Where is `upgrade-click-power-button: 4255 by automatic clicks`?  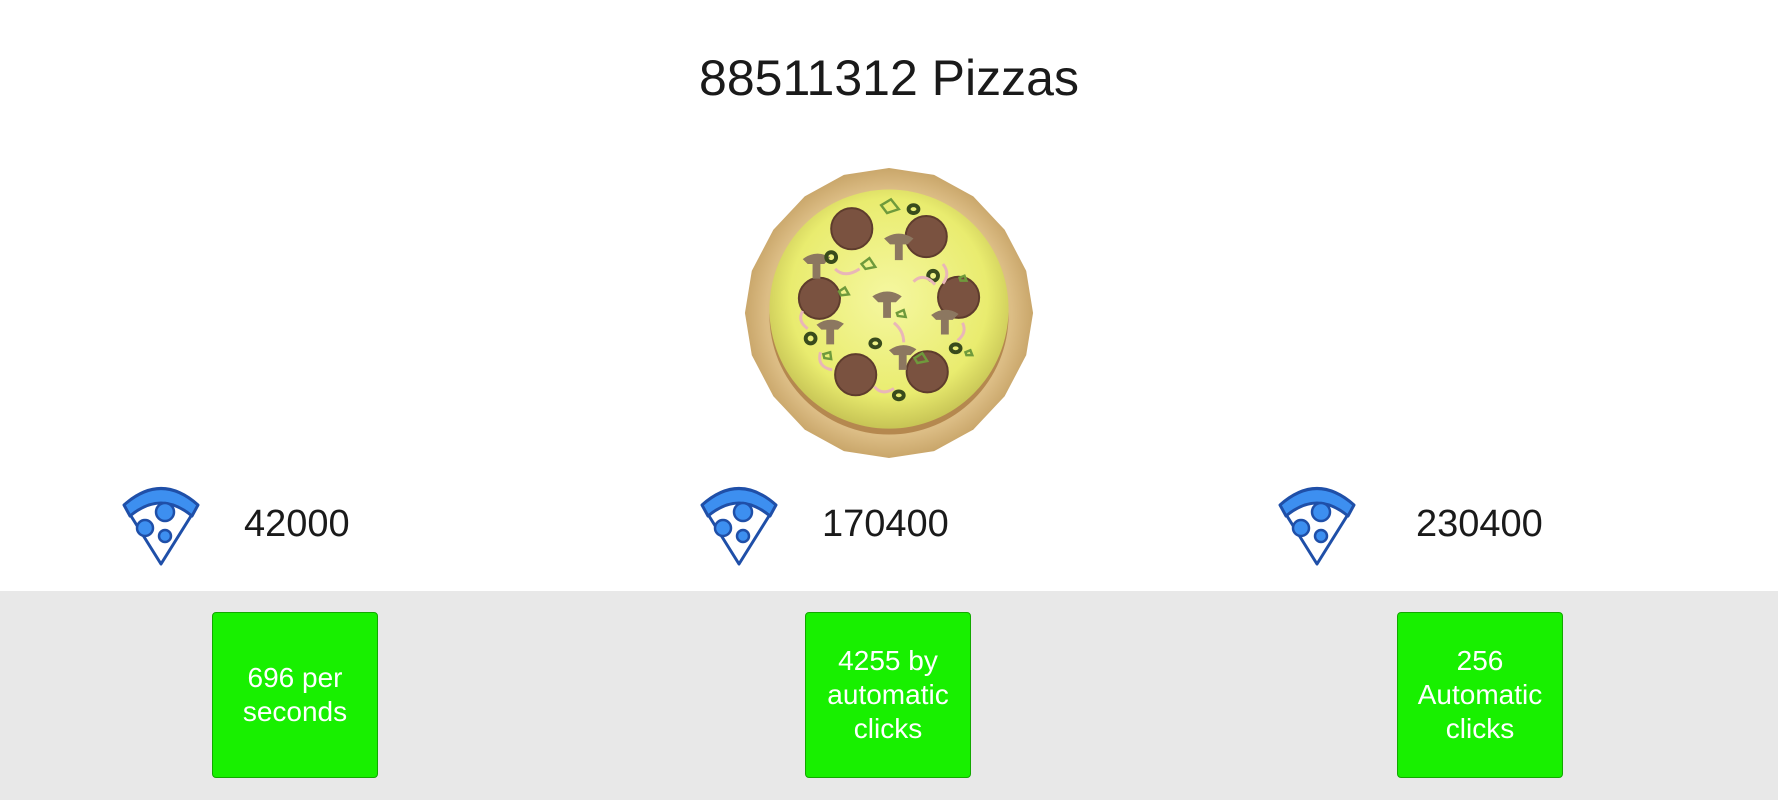
upgrade-click-power-button: 4255 by automatic clicks is located at coordinates (888, 695).